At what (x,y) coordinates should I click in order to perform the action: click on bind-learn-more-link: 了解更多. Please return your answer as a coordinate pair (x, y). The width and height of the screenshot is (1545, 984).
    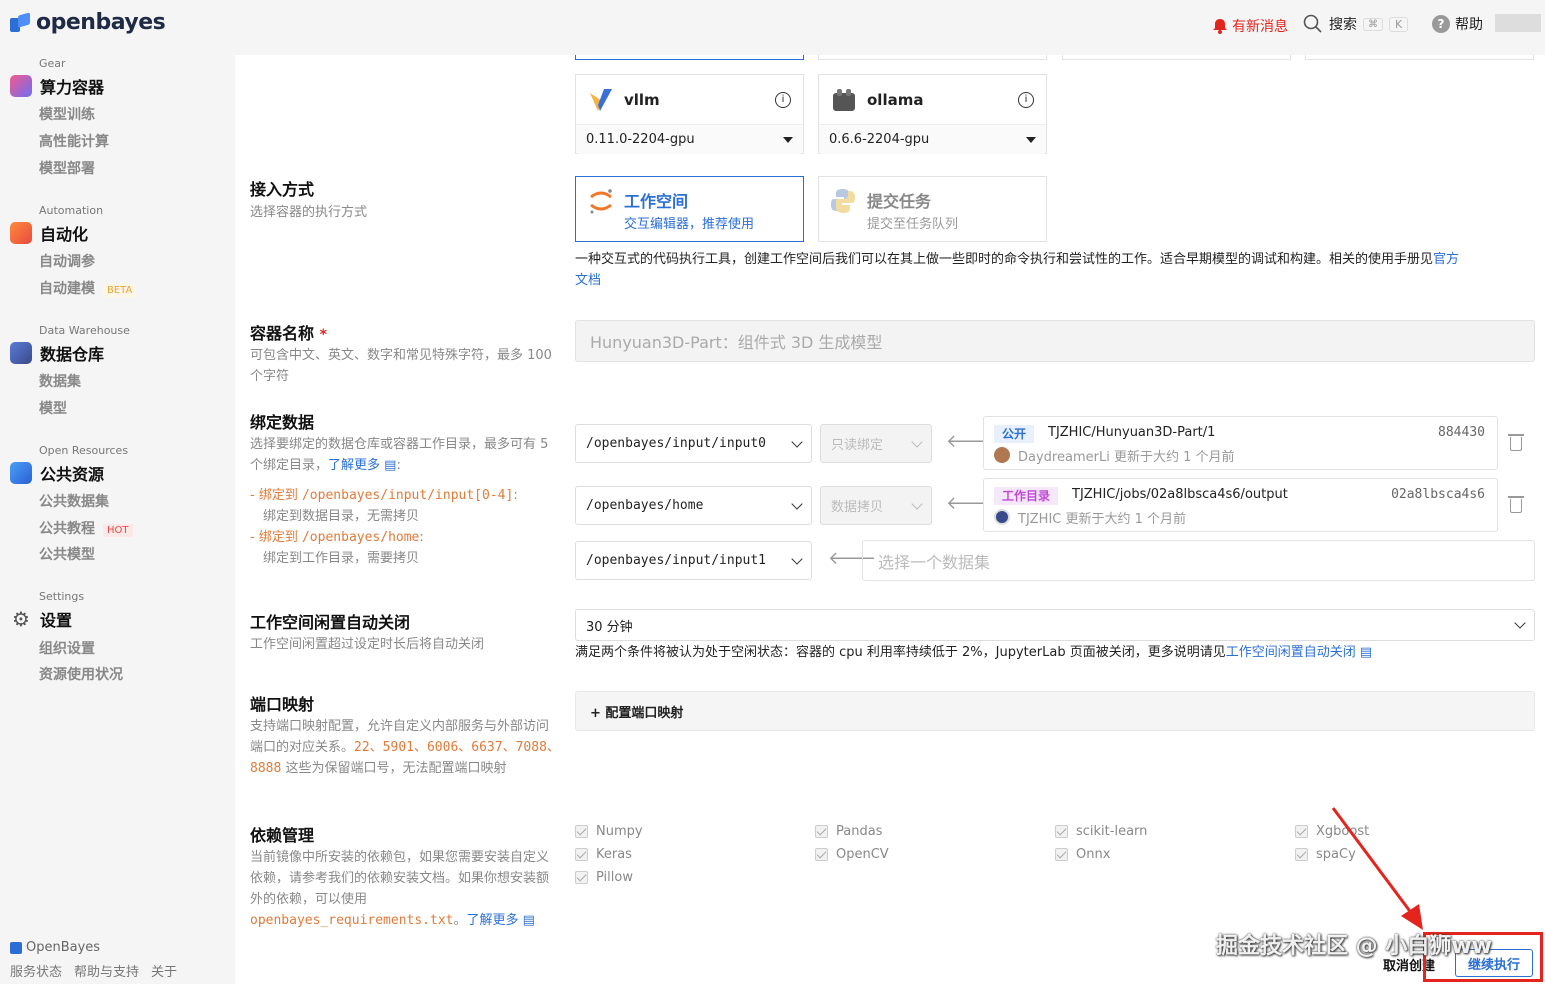
    Looking at the image, I should click on (354, 465).